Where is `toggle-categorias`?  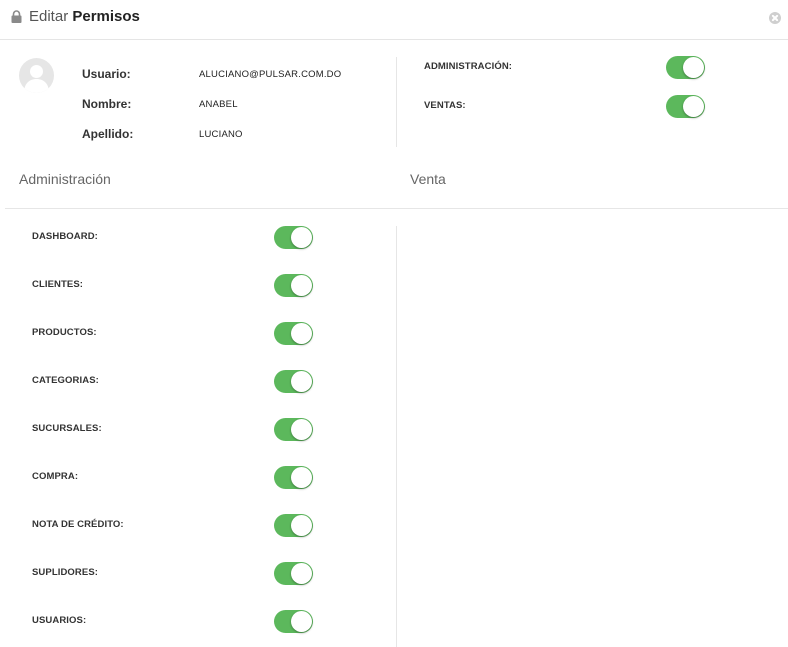 toggle-categorias is located at coordinates (293, 381).